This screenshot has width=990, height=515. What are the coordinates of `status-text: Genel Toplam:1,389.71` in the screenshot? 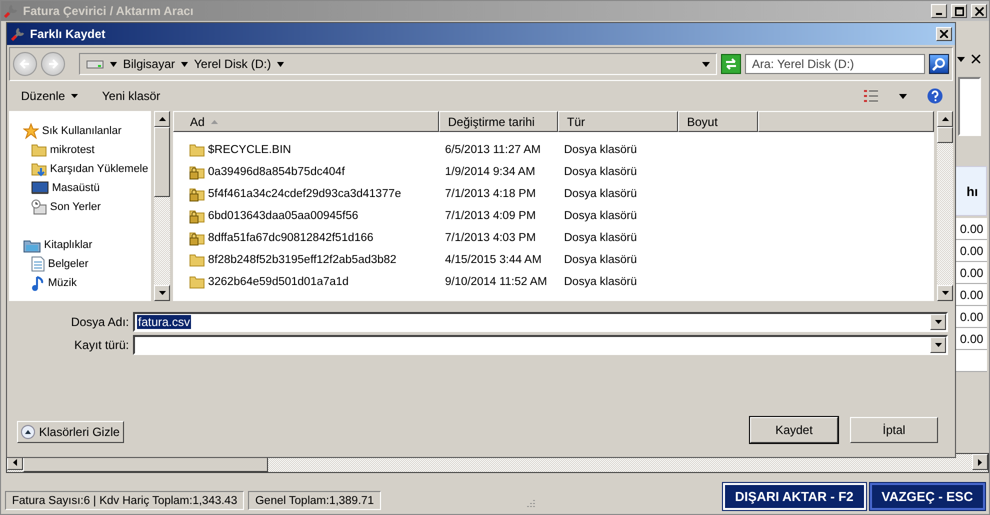 It's located at (314, 500).